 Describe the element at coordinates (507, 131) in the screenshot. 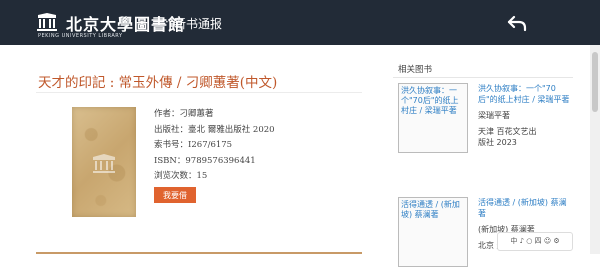

I see `related-book-publisher: 天津 百花文艺出` at that location.